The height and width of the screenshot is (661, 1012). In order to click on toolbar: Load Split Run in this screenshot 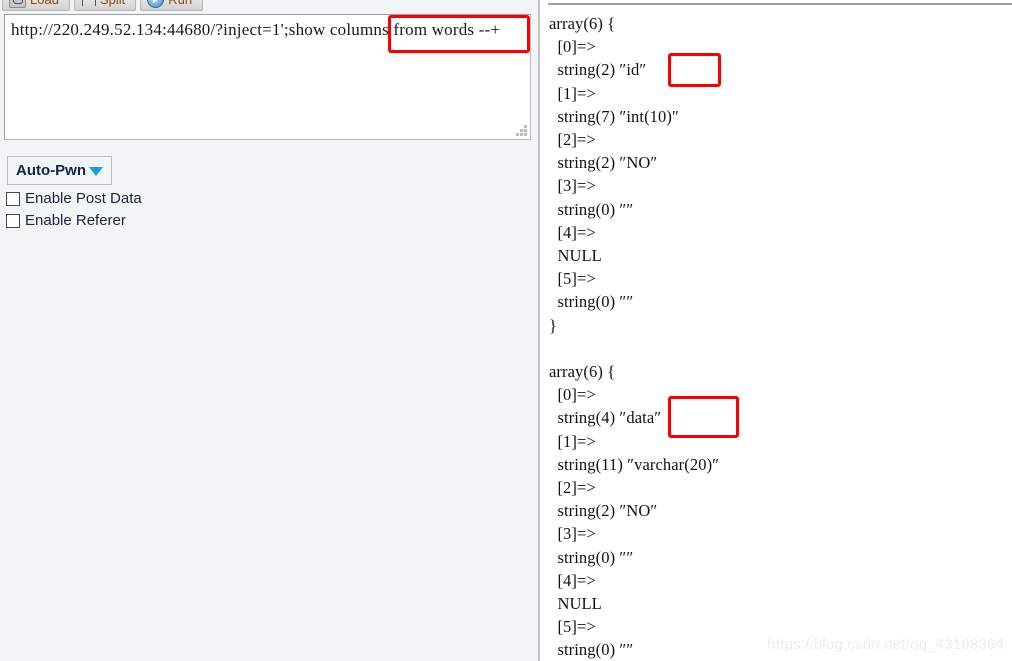, I will do `click(102, 6)`.